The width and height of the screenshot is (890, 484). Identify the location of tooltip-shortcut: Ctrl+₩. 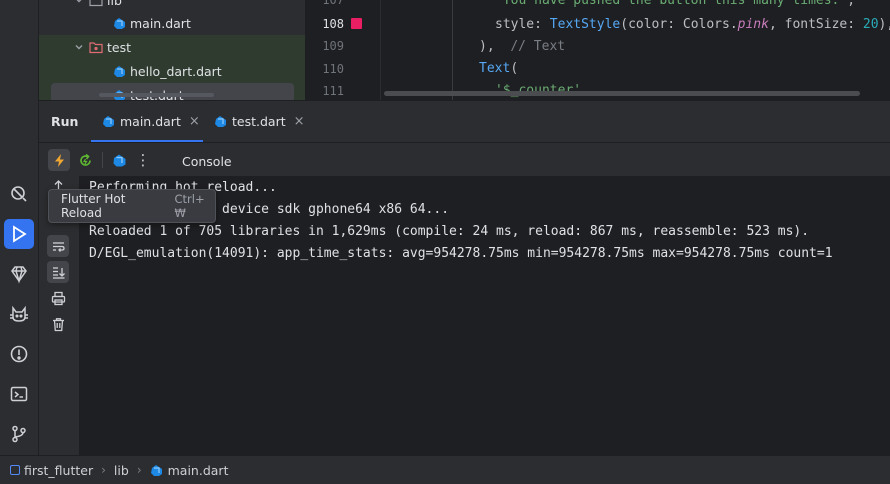
(189, 206).